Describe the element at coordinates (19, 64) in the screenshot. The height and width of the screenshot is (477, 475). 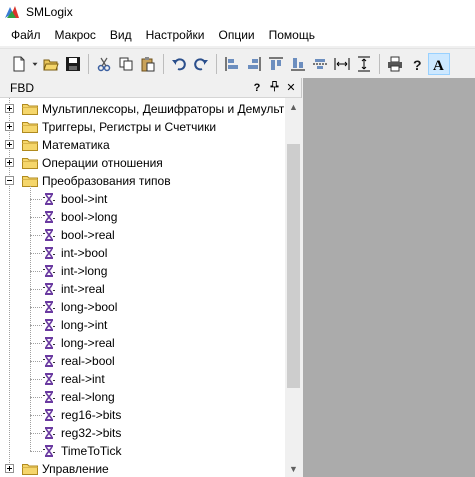
I see `new-file-button` at that location.